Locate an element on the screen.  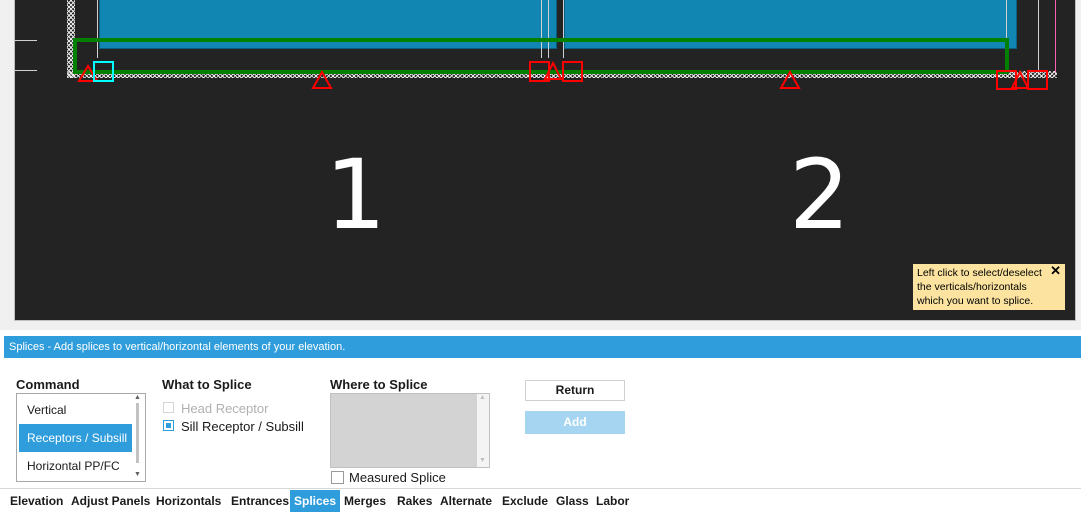
scrollbar-thumb is located at coordinates (137, 433).